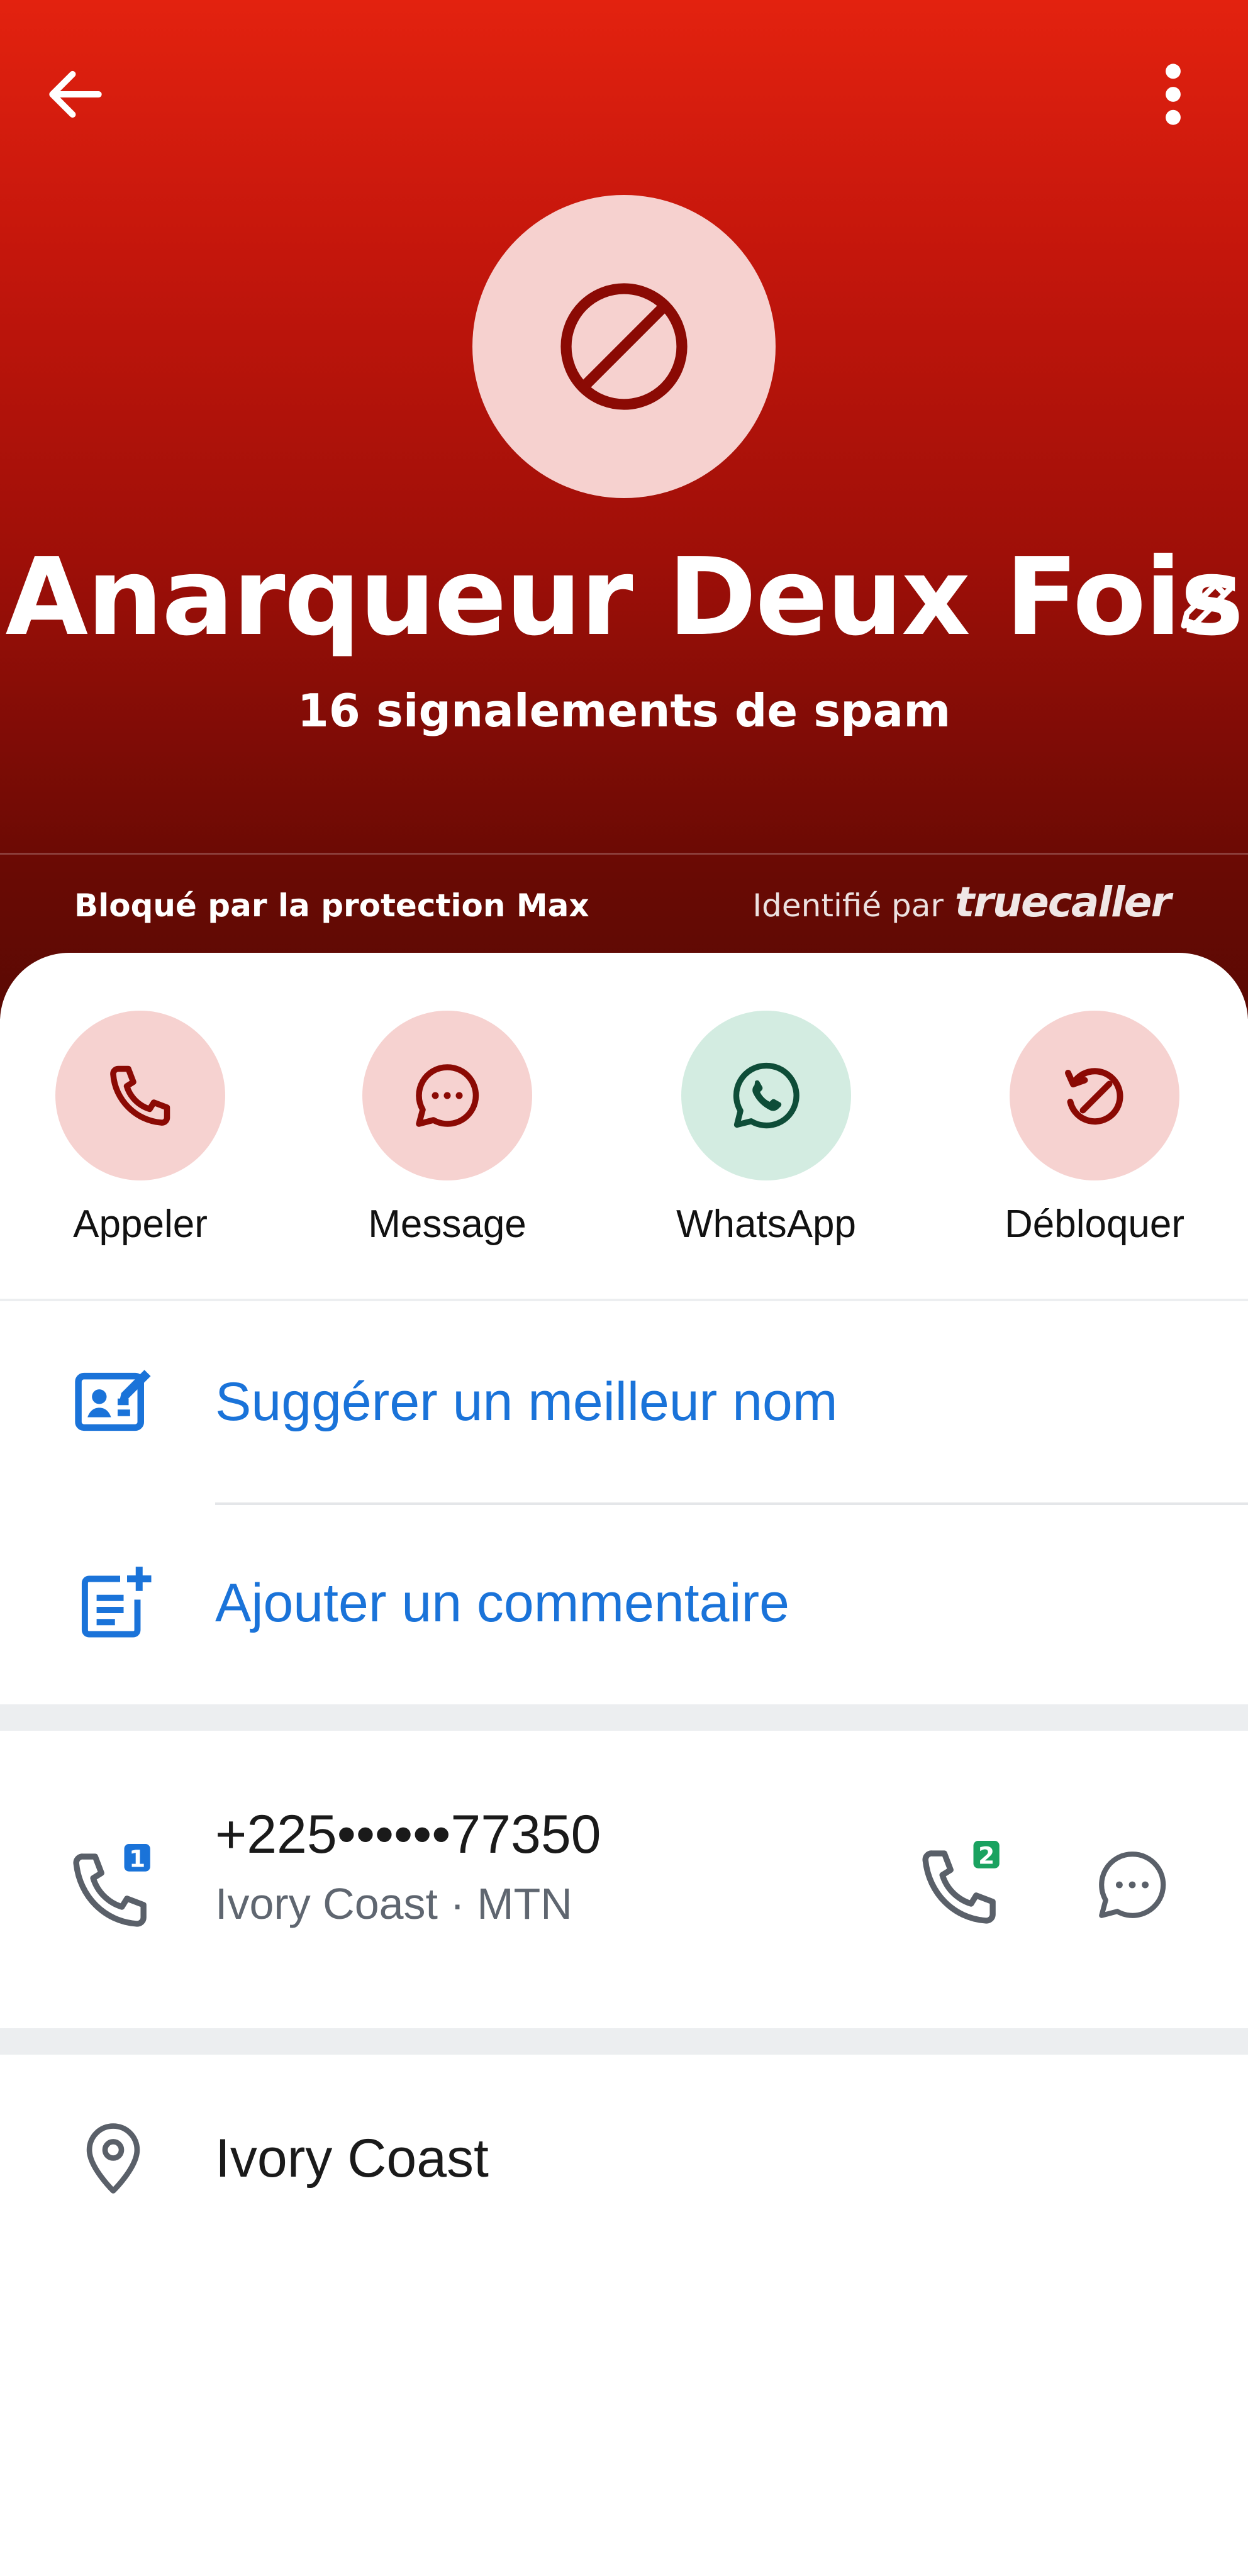 The width and height of the screenshot is (1248, 2576). I want to click on location-text: Ivory Coast, so click(352, 2158).